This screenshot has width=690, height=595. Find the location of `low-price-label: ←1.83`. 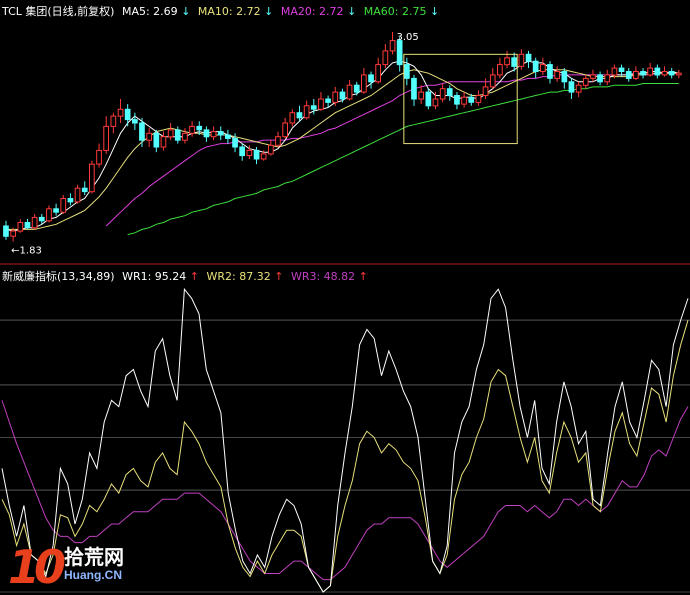

low-price-label: ←1.83 is located at coordinates (26, 250).